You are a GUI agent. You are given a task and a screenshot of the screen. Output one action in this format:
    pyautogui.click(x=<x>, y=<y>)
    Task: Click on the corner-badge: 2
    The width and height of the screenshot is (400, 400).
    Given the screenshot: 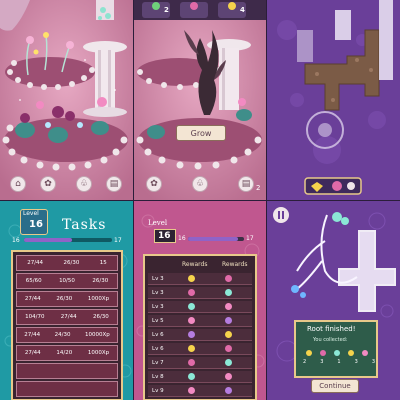 What is the action you would take?
    pyautogui.click(x=258, y=188)
    